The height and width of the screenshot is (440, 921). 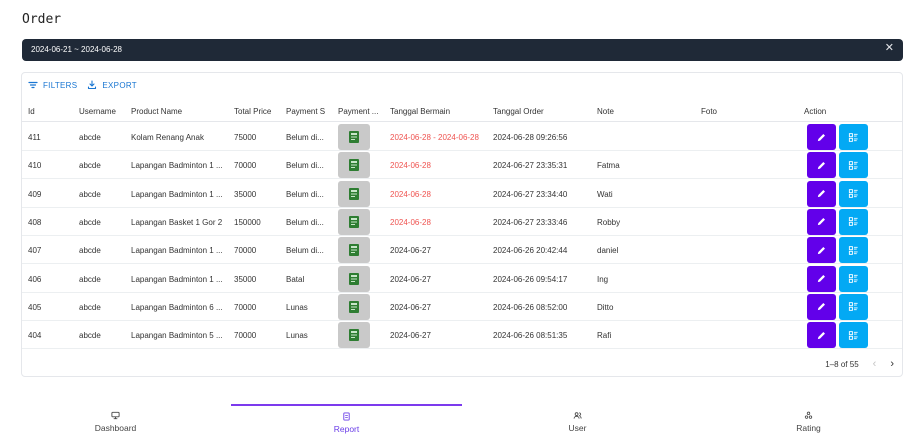 I want to click on export-button: EXPORT, so click(x=112, y=85).